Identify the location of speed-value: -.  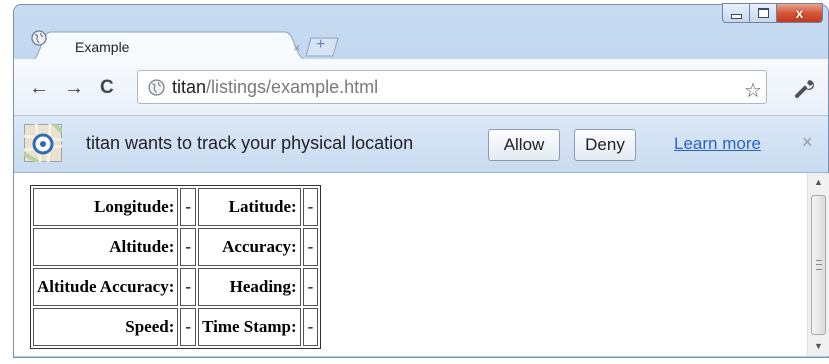
(188, 327).